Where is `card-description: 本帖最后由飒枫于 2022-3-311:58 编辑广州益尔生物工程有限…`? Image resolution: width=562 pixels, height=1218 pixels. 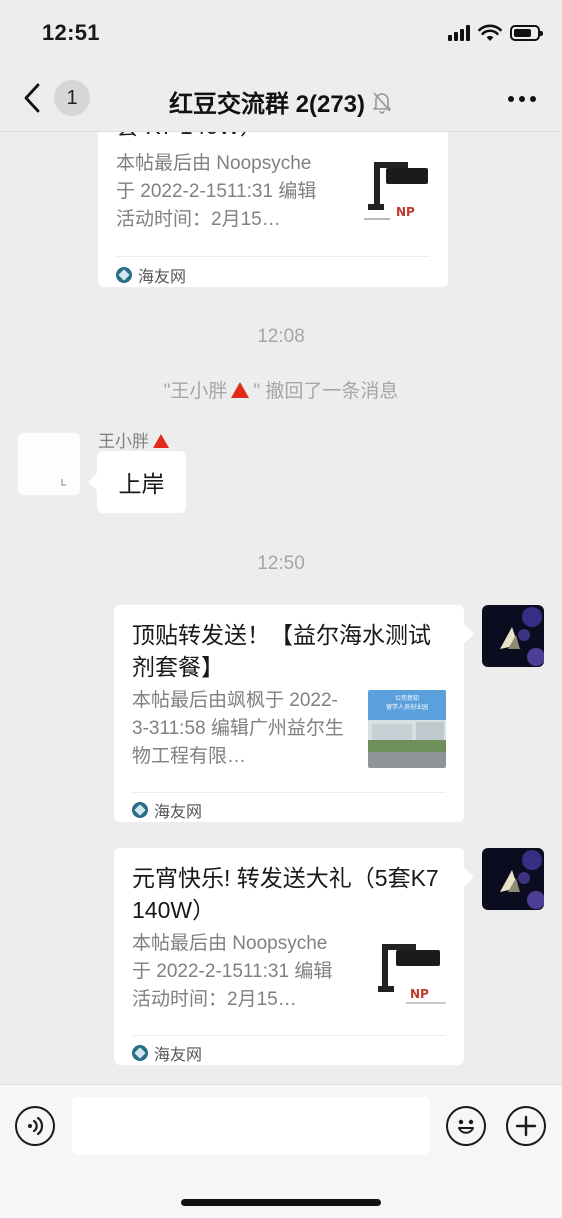 card-description: 本帖最后由飒枫于 2022-3-311:58 编辑广州益尔生物工程有限… is located at coordinates (238, 728).